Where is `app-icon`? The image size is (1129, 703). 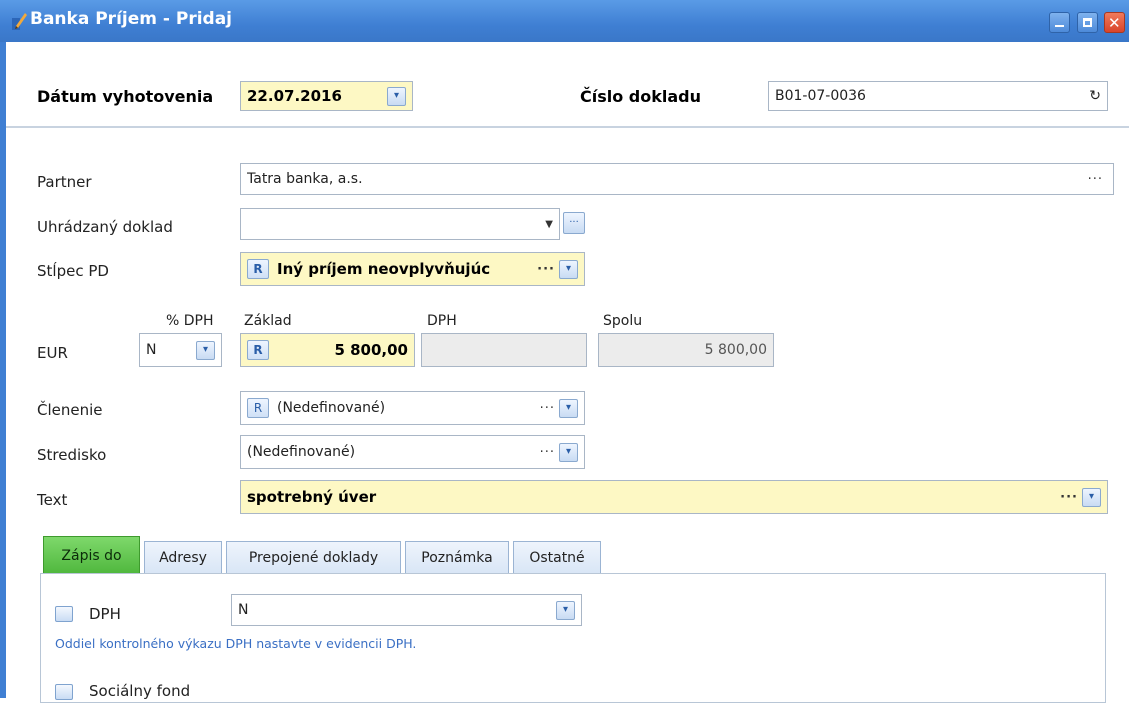 app-icon is located at coordinates (19, 21).